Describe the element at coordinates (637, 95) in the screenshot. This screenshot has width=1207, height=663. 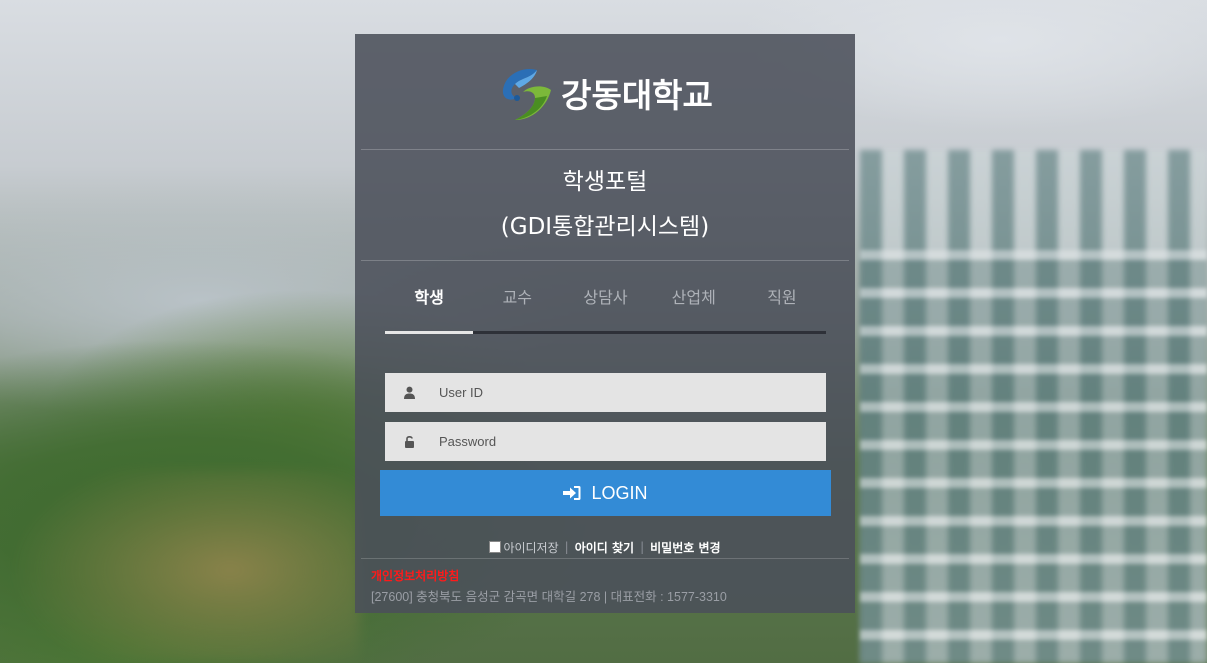
I see `university-name: 강동대학교` at that location.